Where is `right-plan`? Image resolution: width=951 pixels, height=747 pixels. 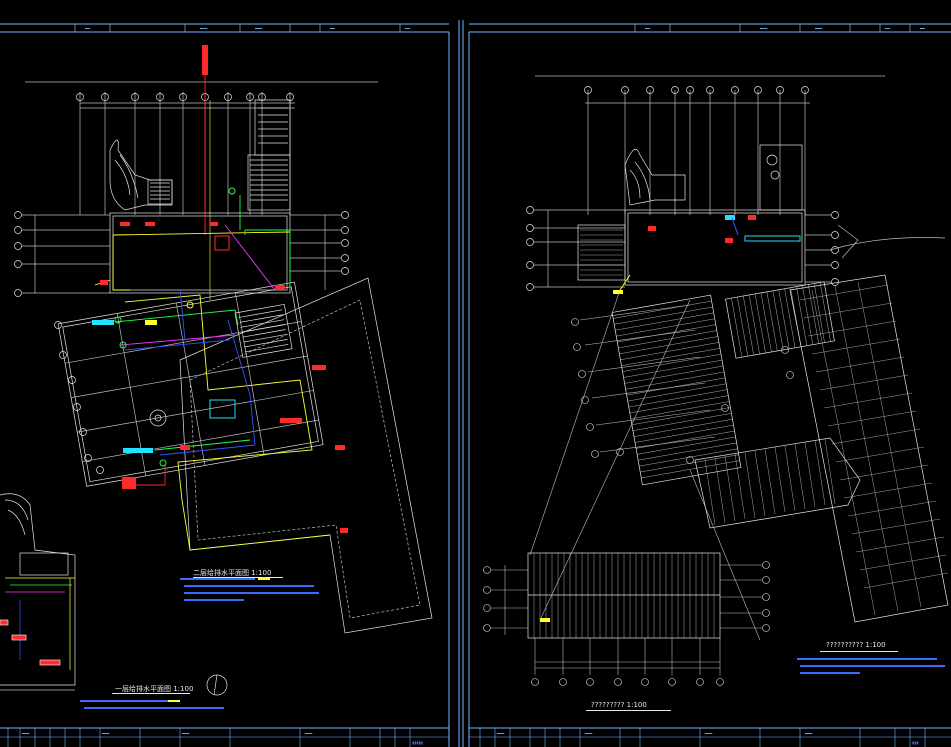 right-plan is located at coordinates (736, 183).